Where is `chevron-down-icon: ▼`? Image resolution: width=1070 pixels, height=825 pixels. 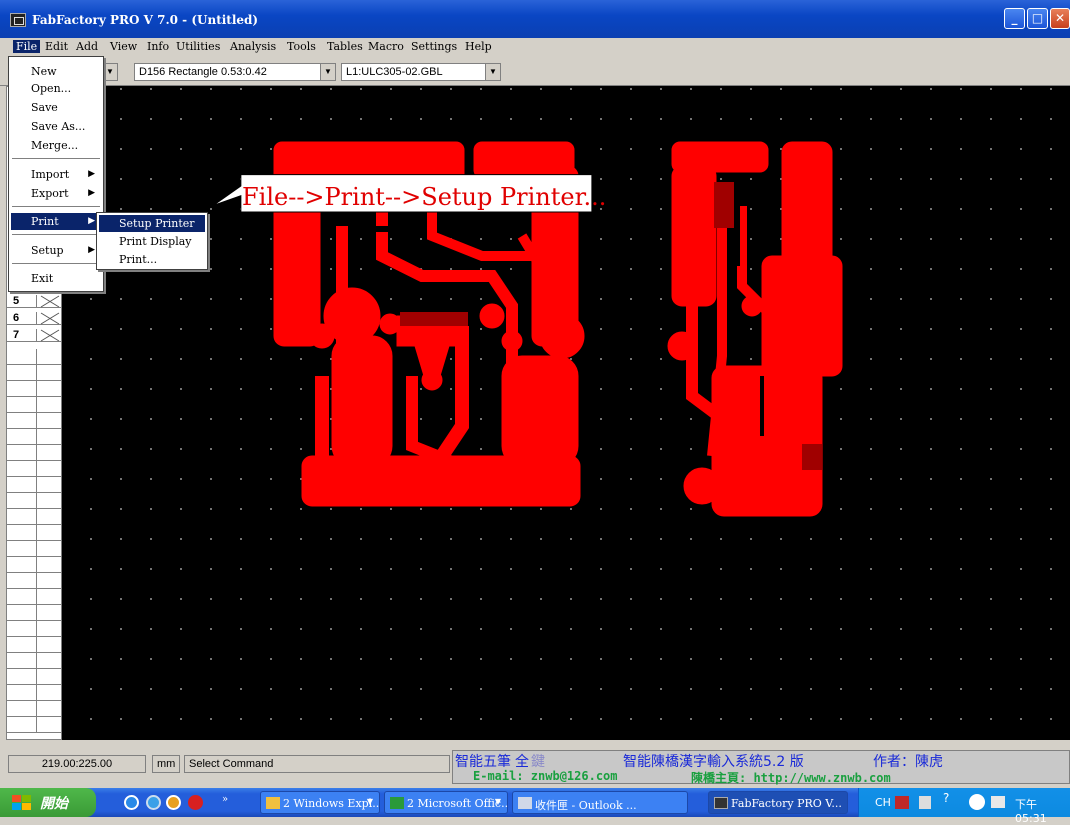
chevron-down-icon: ▼ is located at coordinates (109, 72).